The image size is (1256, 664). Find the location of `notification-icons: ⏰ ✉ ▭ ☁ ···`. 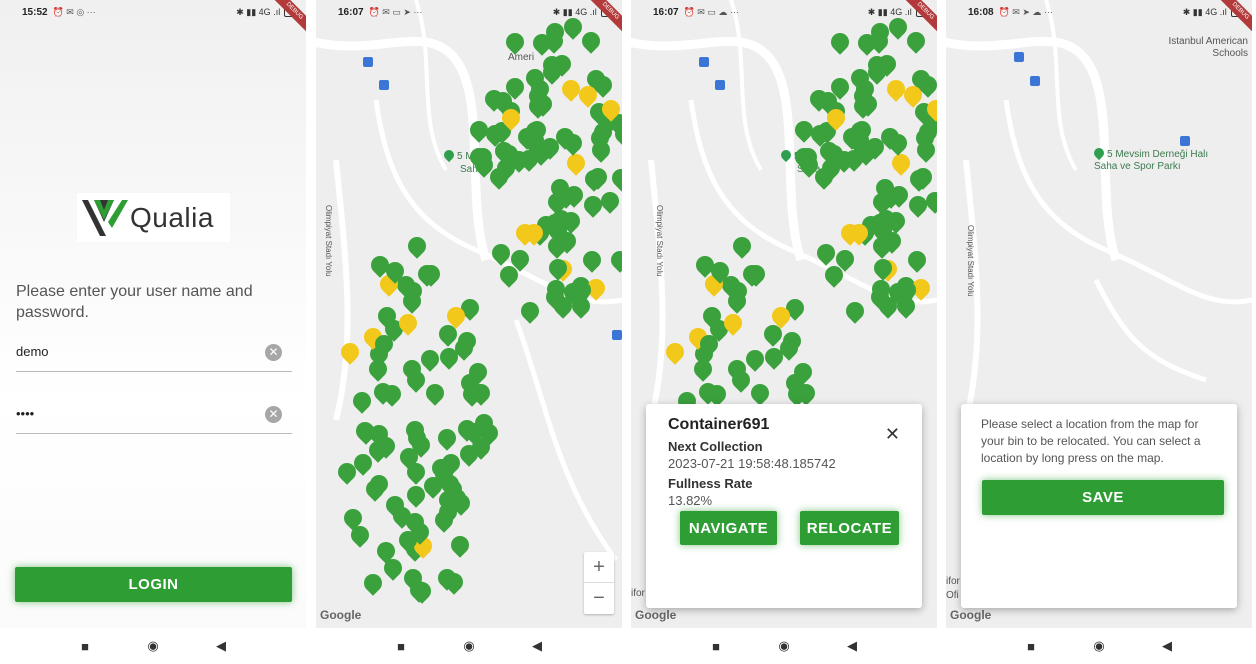

notification-icons: ⏰ ✉ ▭ ☁ ··· is located at coordinates (711, 11).